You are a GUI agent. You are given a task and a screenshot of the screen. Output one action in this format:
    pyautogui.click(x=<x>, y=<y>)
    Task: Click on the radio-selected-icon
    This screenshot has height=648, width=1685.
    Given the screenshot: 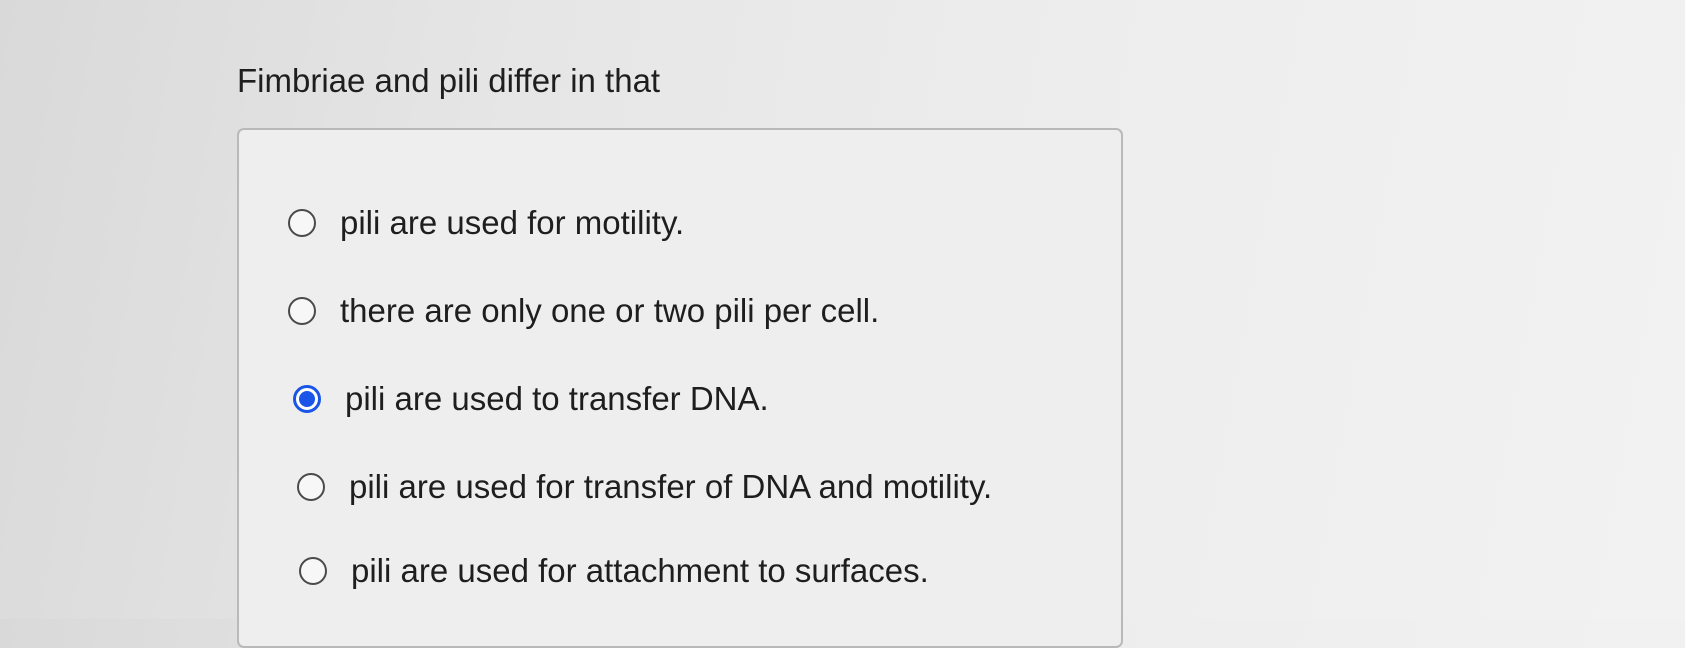 What is the action you would take?
    pyautogui.click(x=307, y=399)
    